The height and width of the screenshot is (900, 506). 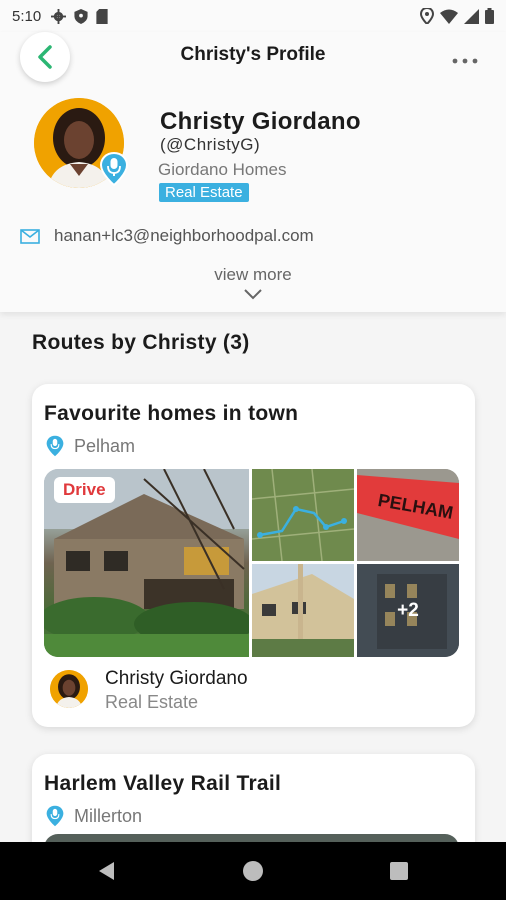 What do you see at coordinates (102, 16) in the screenshot?
I see `sd-card-icon` at bounding box center [102, 16].